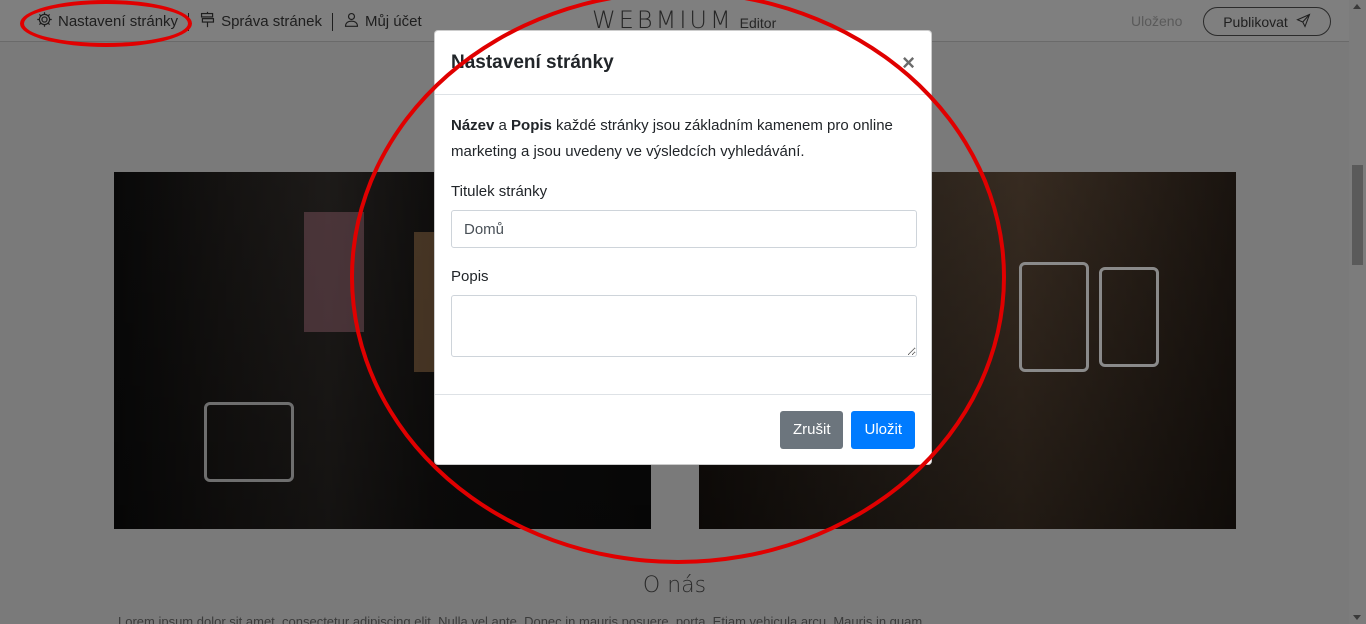  Describe the element at coordinates (758, 23) in the screenshot. I see `logo-sub: Editor` at that location.